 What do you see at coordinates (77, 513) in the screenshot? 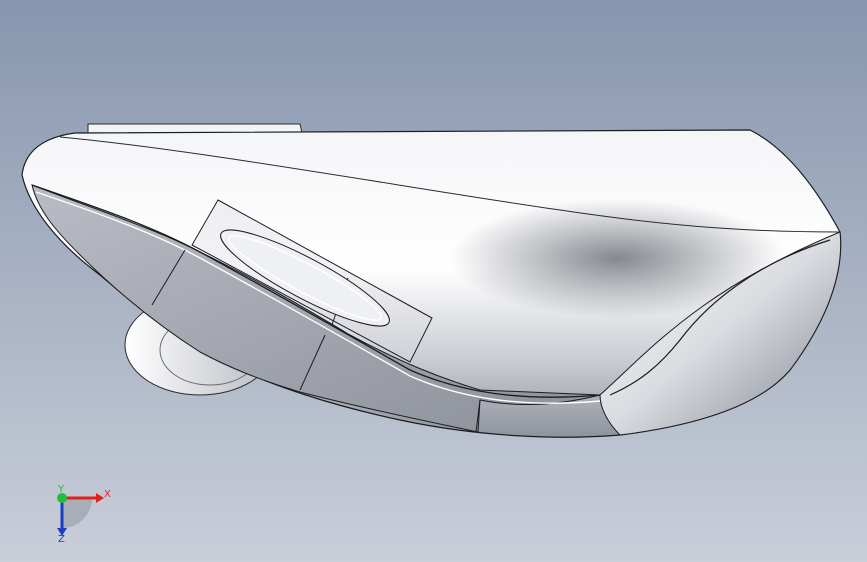
I see `triad-plane-icon` at bounding box center [77, 513].